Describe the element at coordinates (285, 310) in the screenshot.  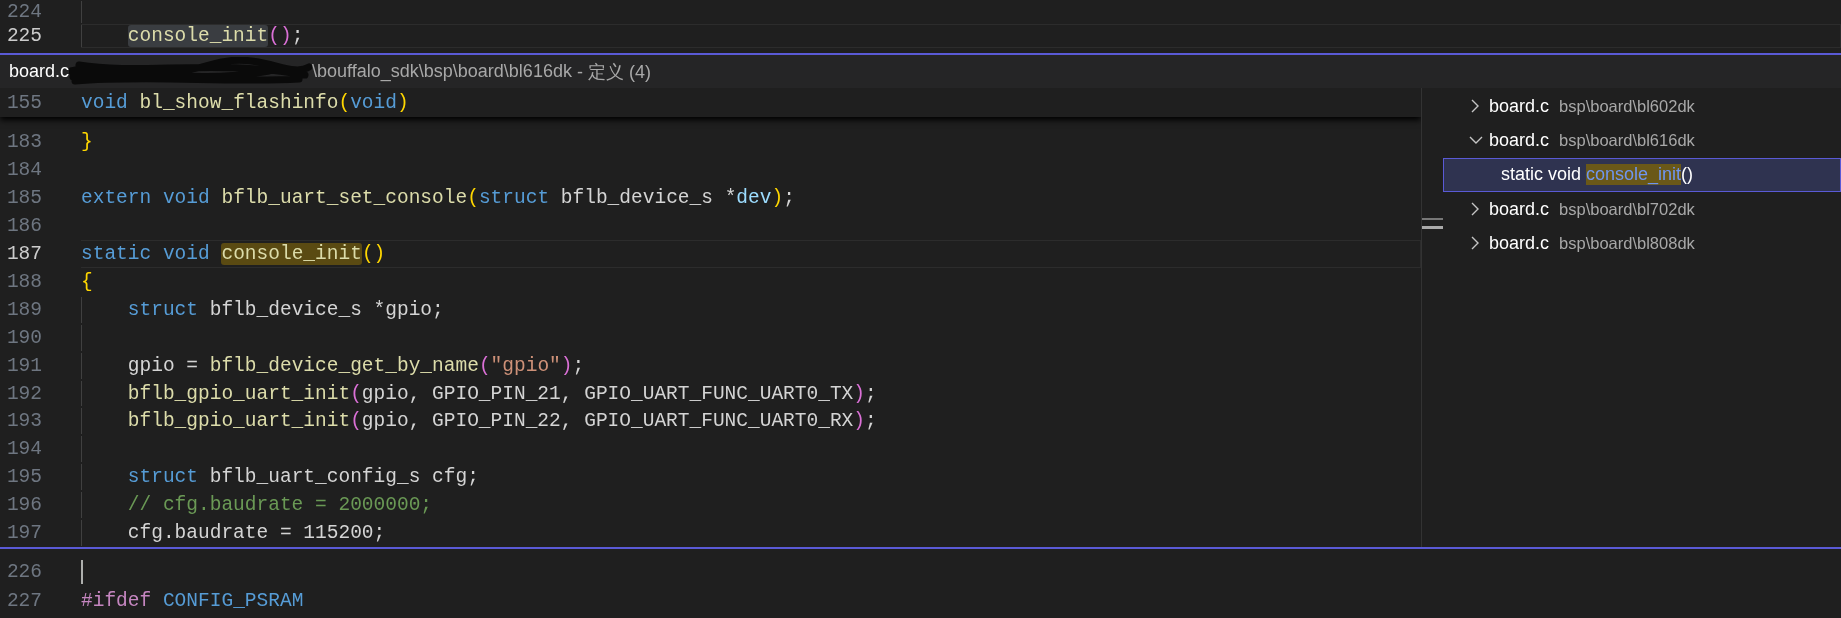
I see `code-line: struct bflb_device_s *gpio;` at that location.